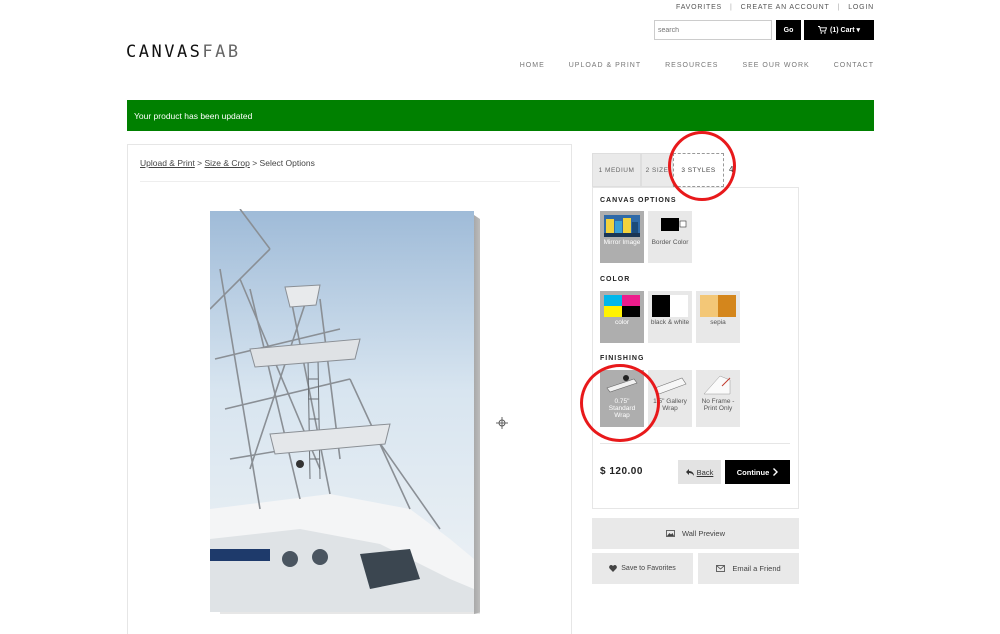  Describe the element at coordinates (613, 568) in the screenshot. I see `heart-icon` at that location.